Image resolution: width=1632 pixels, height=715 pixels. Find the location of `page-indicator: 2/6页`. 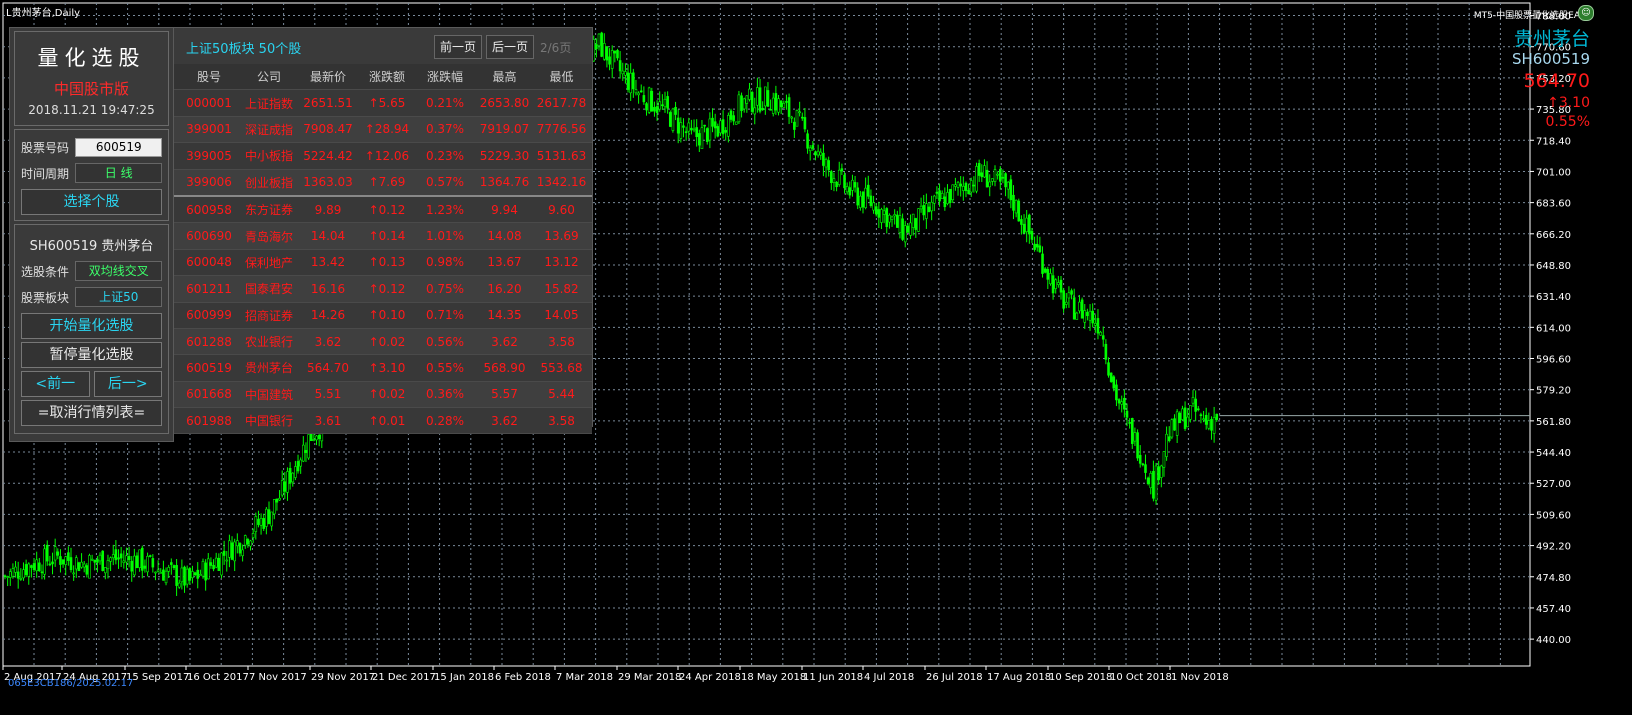

page-indicator: 2/6页 is located at coordinates (556, 48).